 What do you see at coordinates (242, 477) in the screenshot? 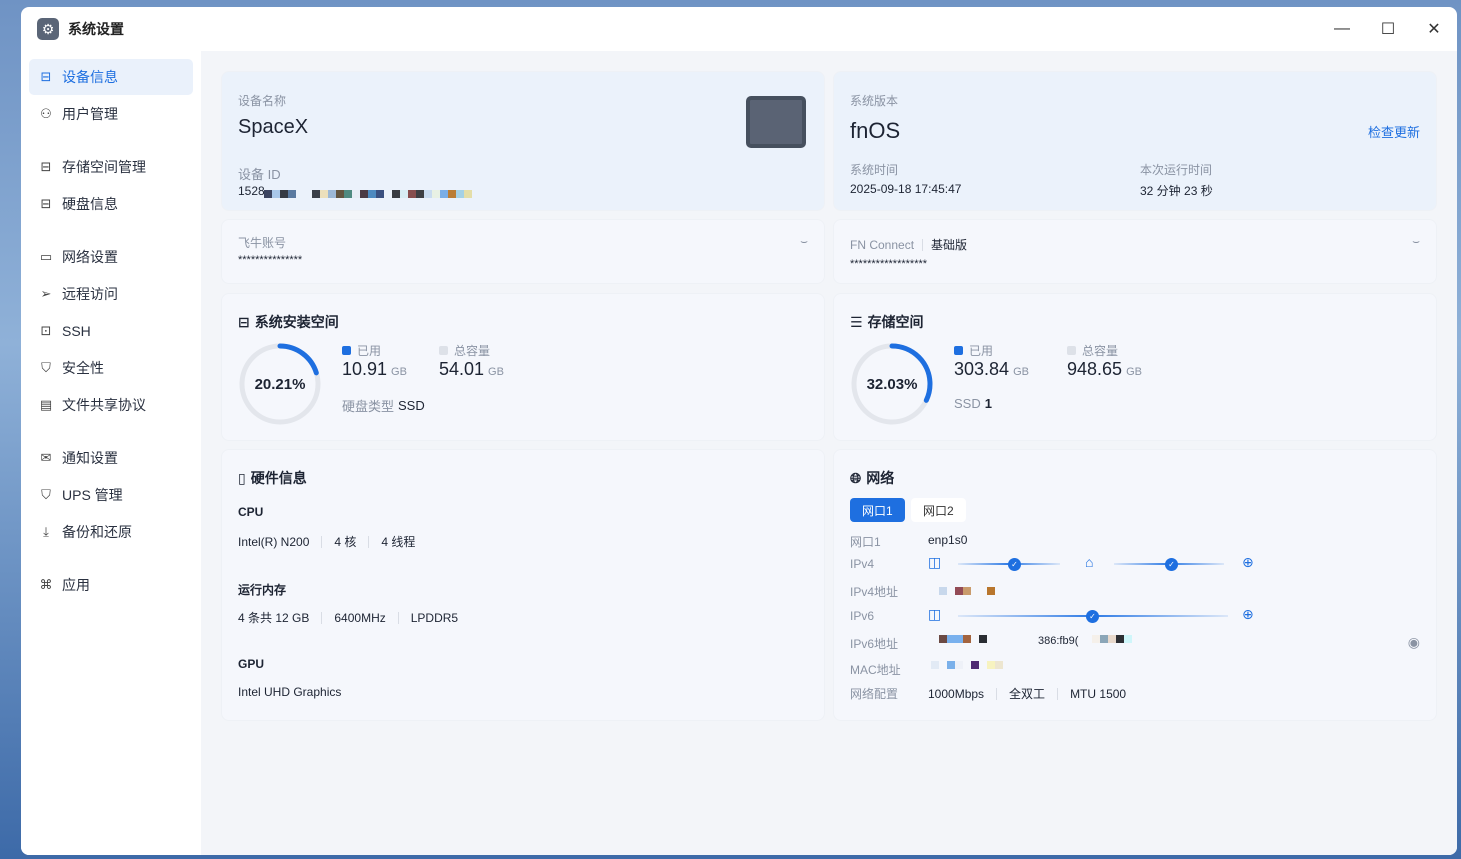
I see `chip-icon: ▯` at bounding box center [242, 477].